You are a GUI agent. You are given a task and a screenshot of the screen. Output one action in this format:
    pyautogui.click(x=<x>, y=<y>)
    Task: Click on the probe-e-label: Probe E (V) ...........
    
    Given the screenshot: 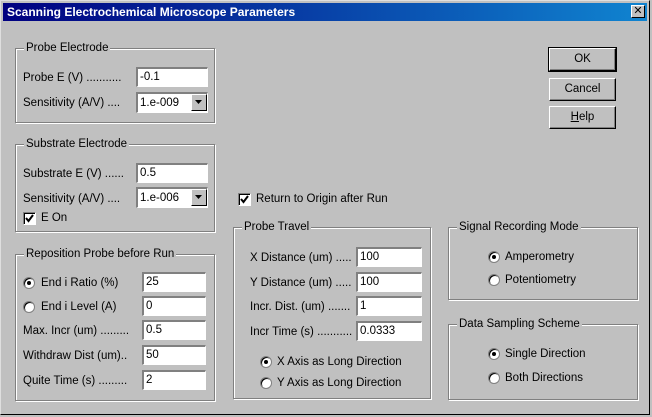 What is the action you would take?
    pyautogui.click(x=72, y=78)
    